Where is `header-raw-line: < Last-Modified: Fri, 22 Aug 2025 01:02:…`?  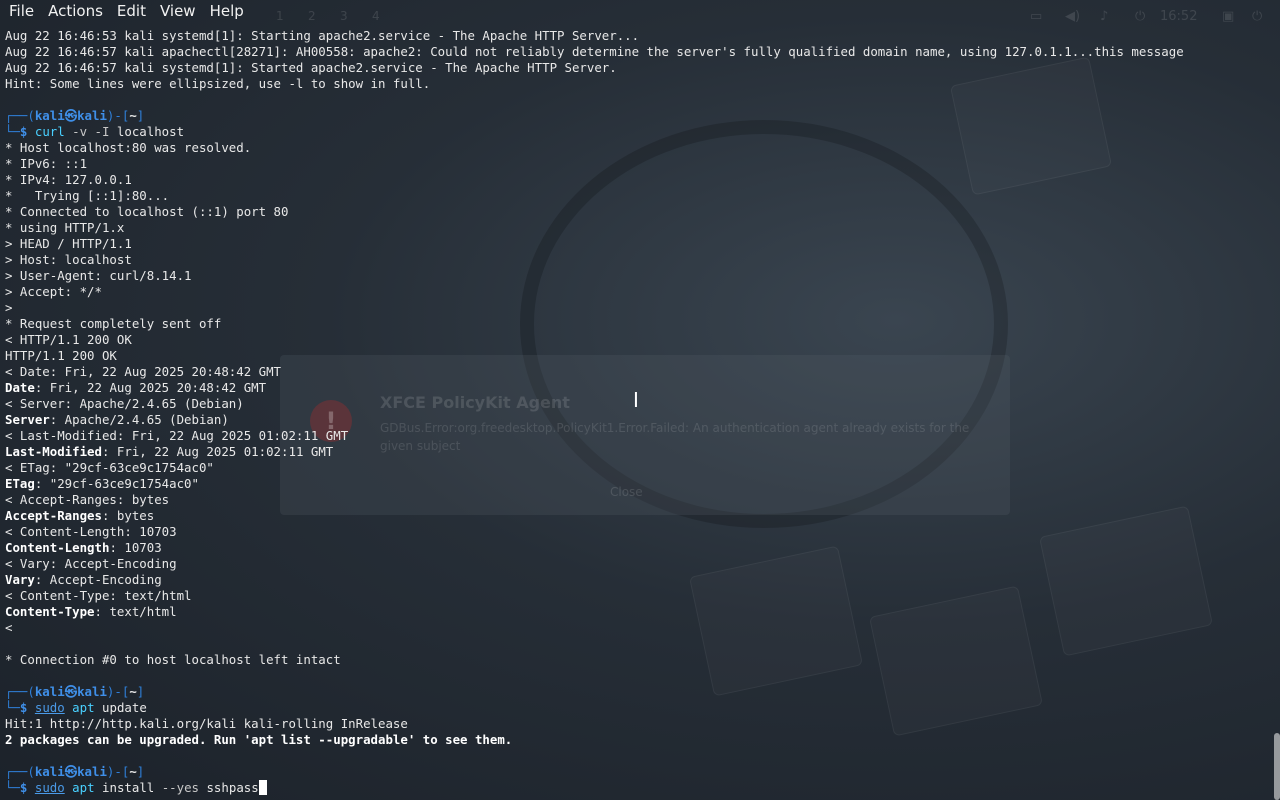 header-raw-line: < Last-Modified: Fri, 22 Aug 2025 01:02:… is located at coordinates (177, 435).